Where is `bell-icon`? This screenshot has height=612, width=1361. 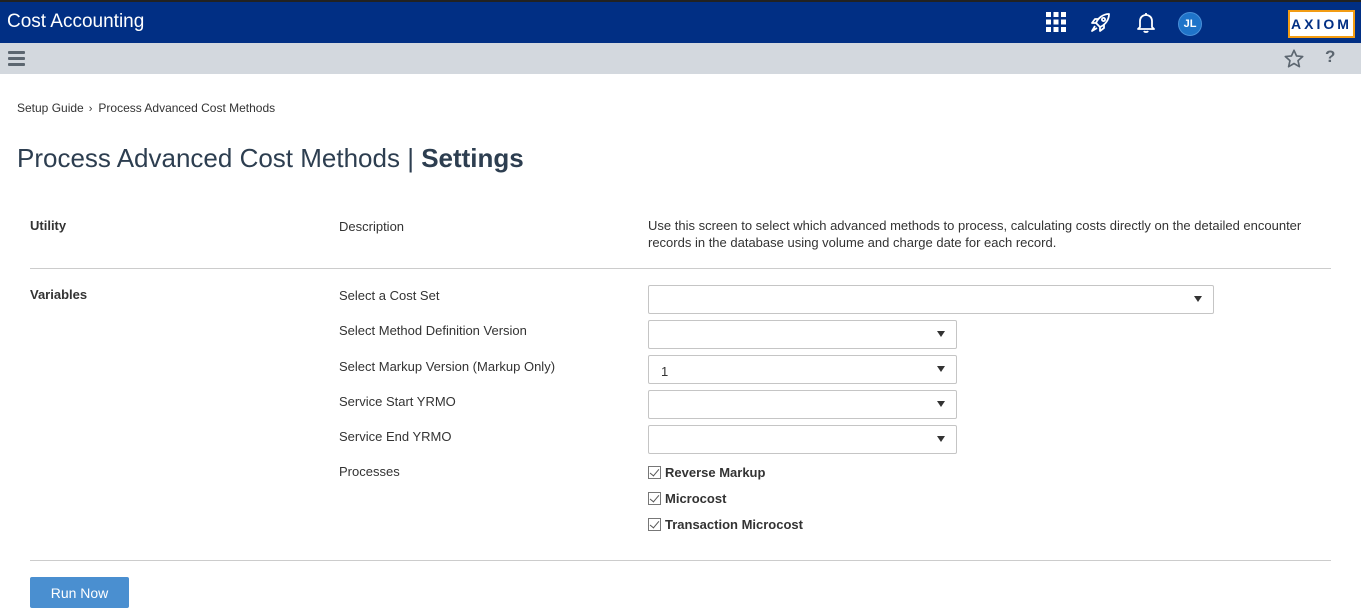
bell-icon is located at coordinates (1146, 22).